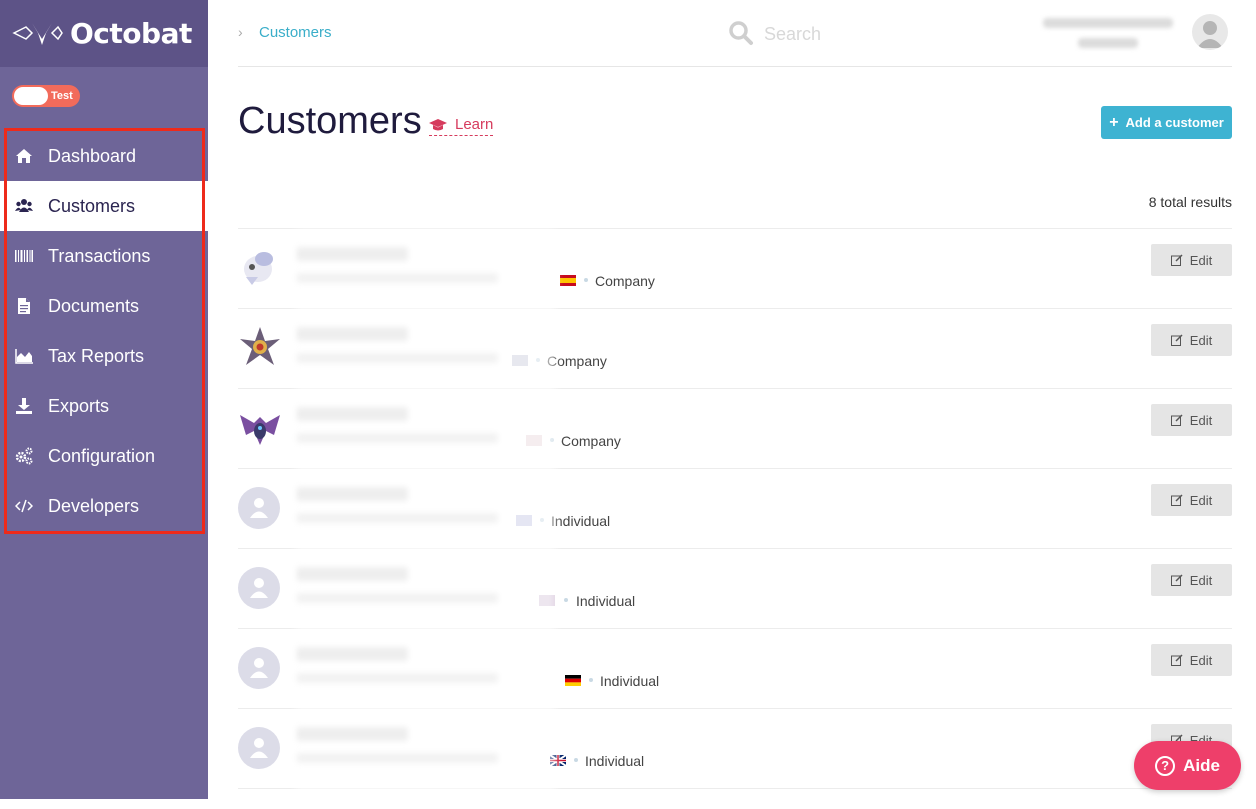  What do you see at coordinates (1201, 765) in the screenshot?
I see `help-label: Aide` at bounding box center [1201, 765].